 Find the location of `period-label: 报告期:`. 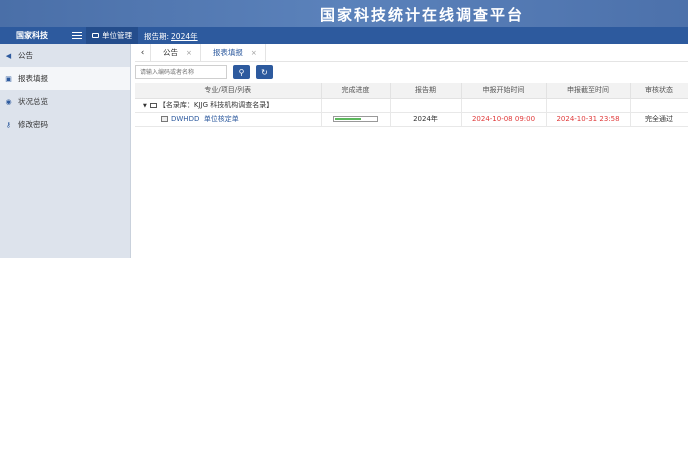

period-label: 报告期: is located at coordinates (157, 36).